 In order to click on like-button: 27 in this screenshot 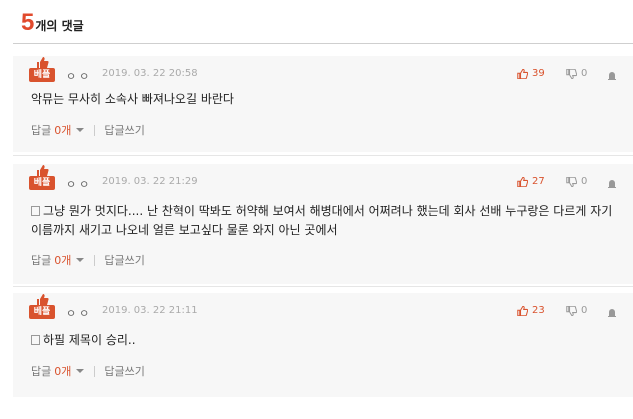, I will do `click(531, 181)`.